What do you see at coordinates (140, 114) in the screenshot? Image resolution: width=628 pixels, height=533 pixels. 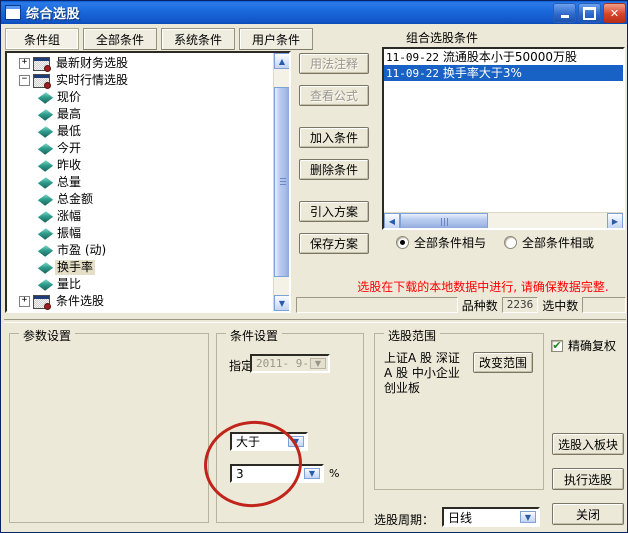 I see `tree-item-high: 最高` at bounding box center [140, 114].